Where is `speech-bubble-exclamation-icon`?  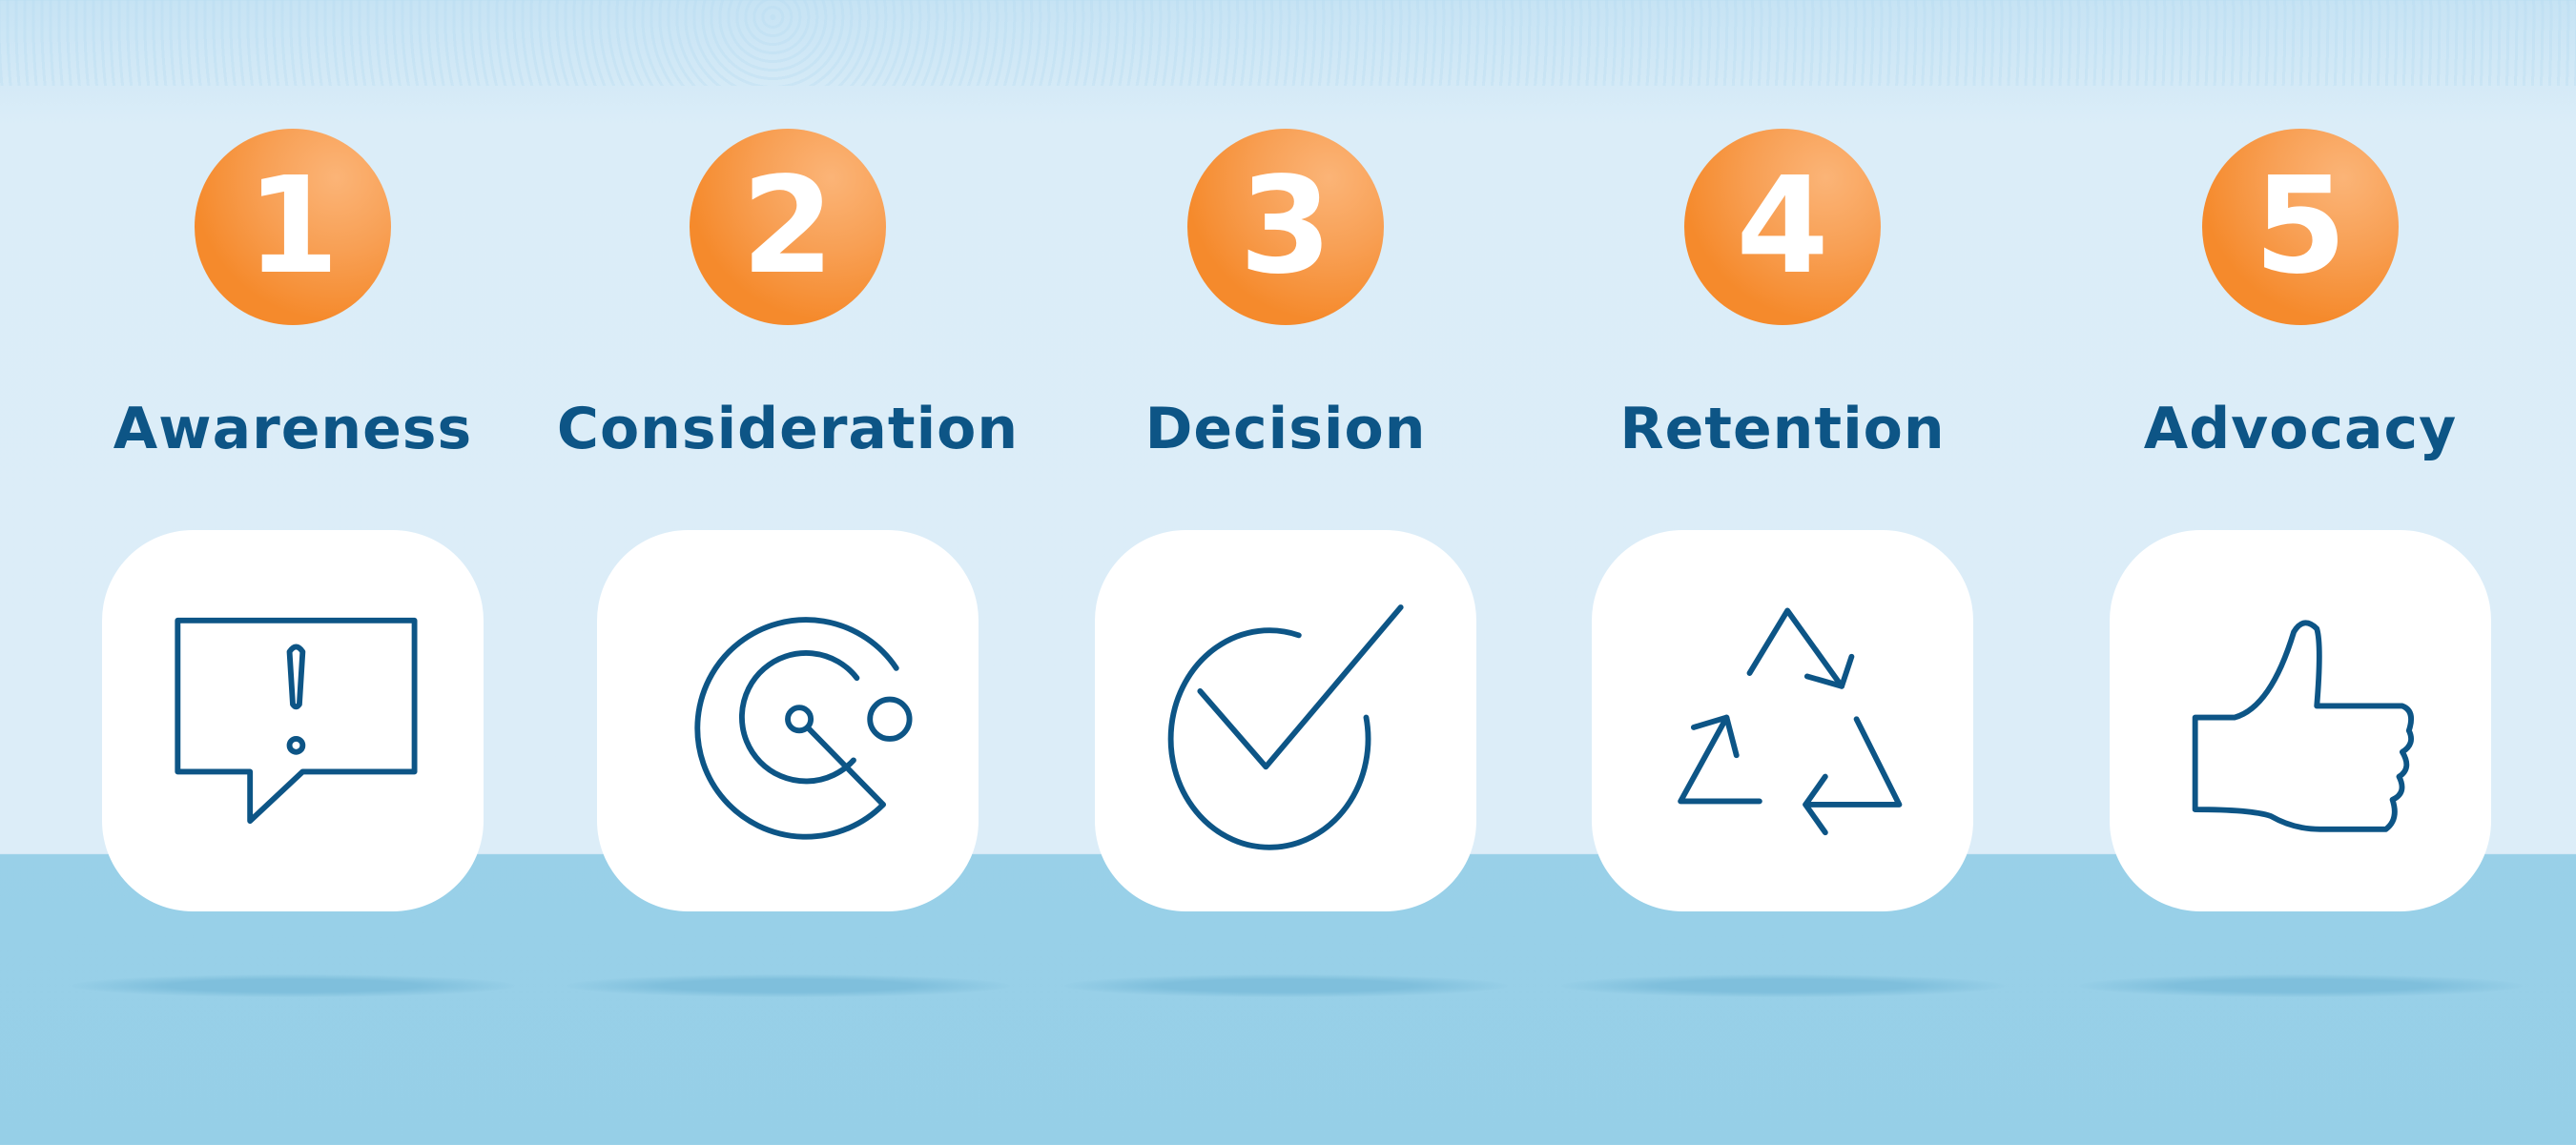
speech-bubble-exclamation-icon is located at coordinates (296, 721).